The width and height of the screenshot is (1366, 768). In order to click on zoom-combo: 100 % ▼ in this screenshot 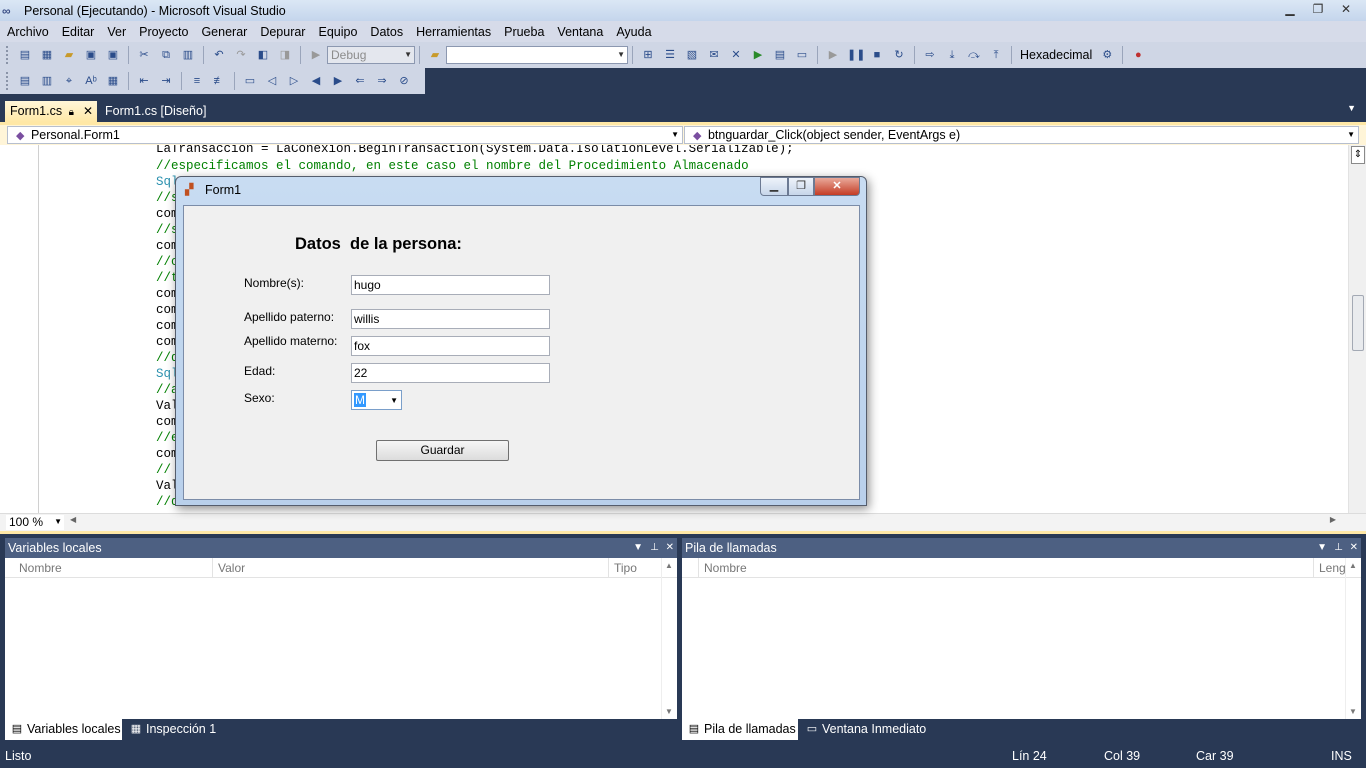, I will do `click(35, 522)`.